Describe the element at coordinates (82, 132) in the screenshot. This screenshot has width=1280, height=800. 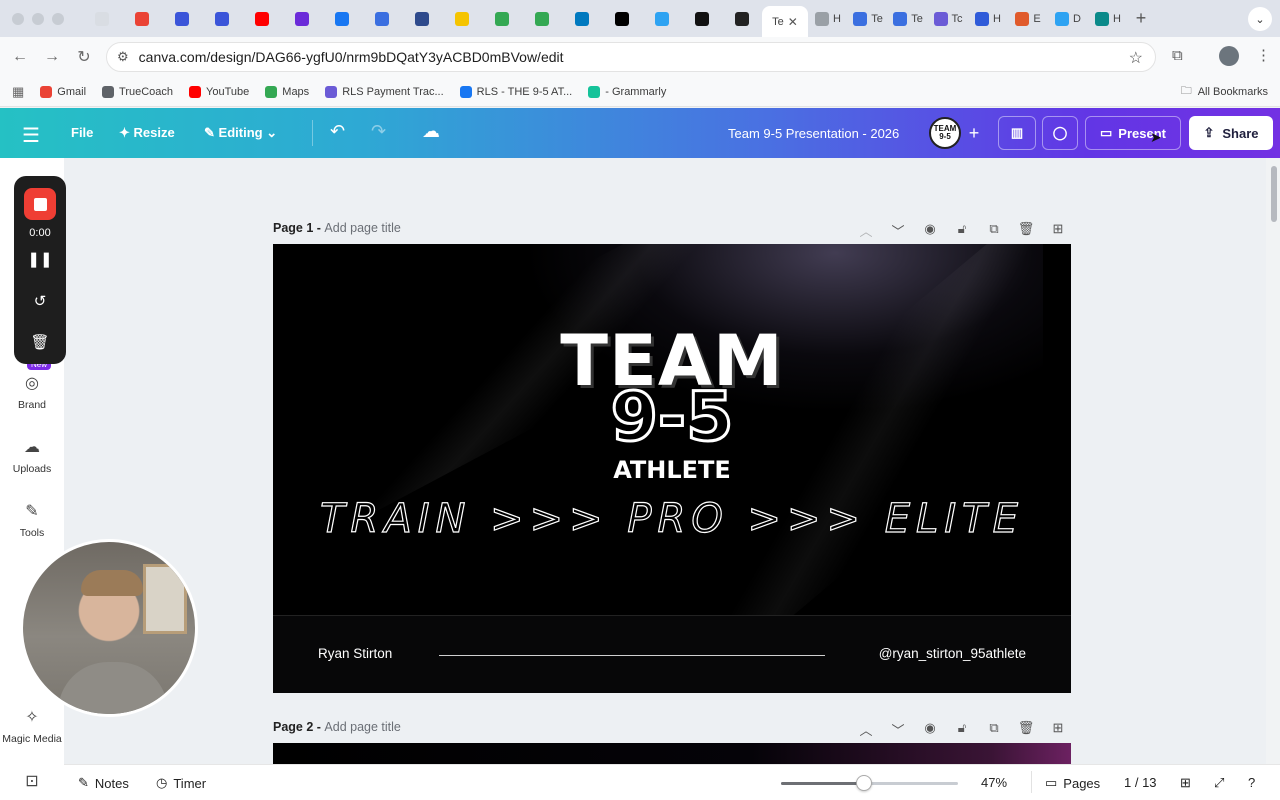
I see `file-menu: File` at that location.